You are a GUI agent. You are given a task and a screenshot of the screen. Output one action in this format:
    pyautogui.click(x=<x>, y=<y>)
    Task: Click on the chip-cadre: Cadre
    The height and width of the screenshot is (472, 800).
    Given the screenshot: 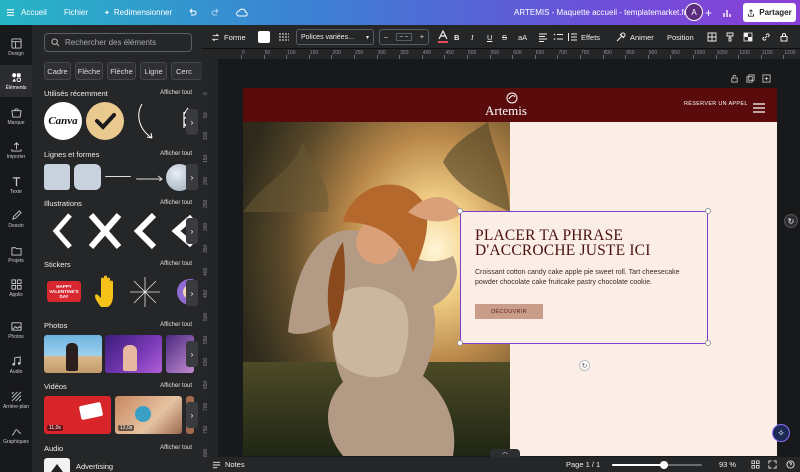 What is the action you would take?
    pyautogui.click(x=57, y=71)
    